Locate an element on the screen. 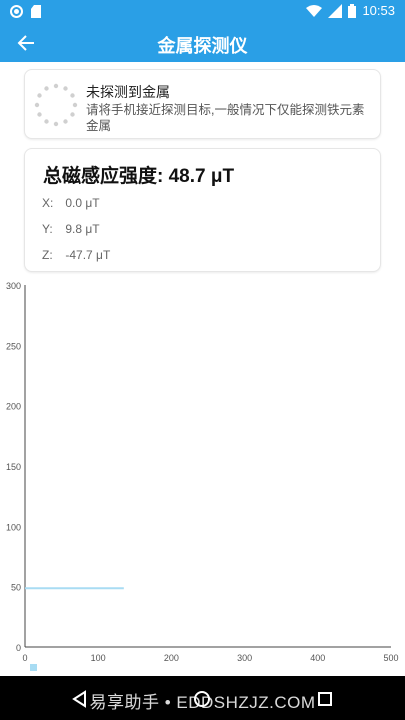 This screenshot has height=720, width=405. circle-home-icon is located at coordinates (202, 699).